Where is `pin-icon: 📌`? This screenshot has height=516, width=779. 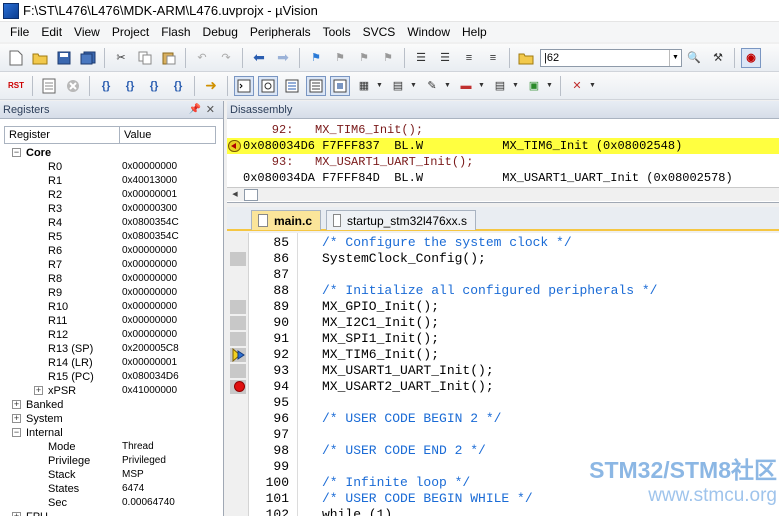
pin-icon: 📌 is located at coordinates (195, 109).